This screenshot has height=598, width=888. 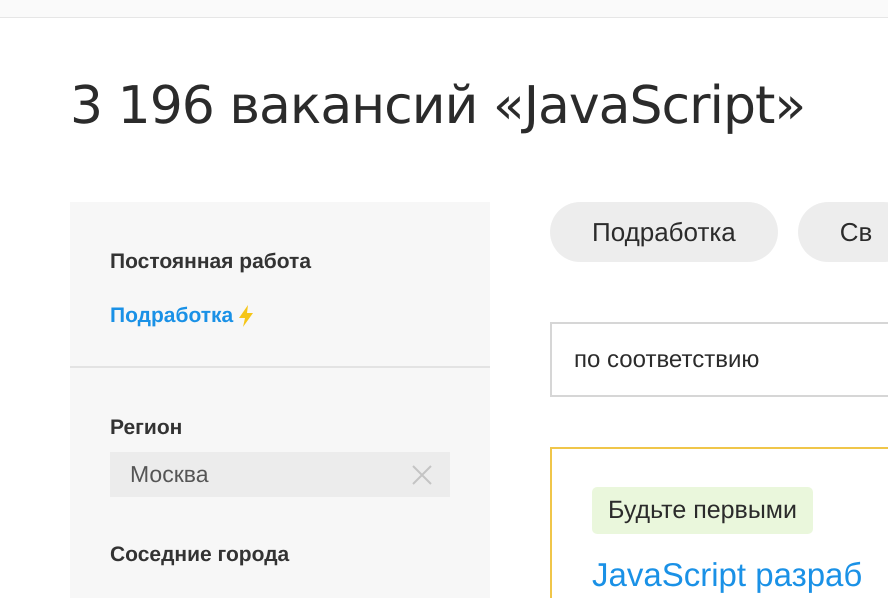 What do you see at coordinates (843, 232) in the screenshot?
I see `filter-chip: Св` at bounding box center [843, 232].